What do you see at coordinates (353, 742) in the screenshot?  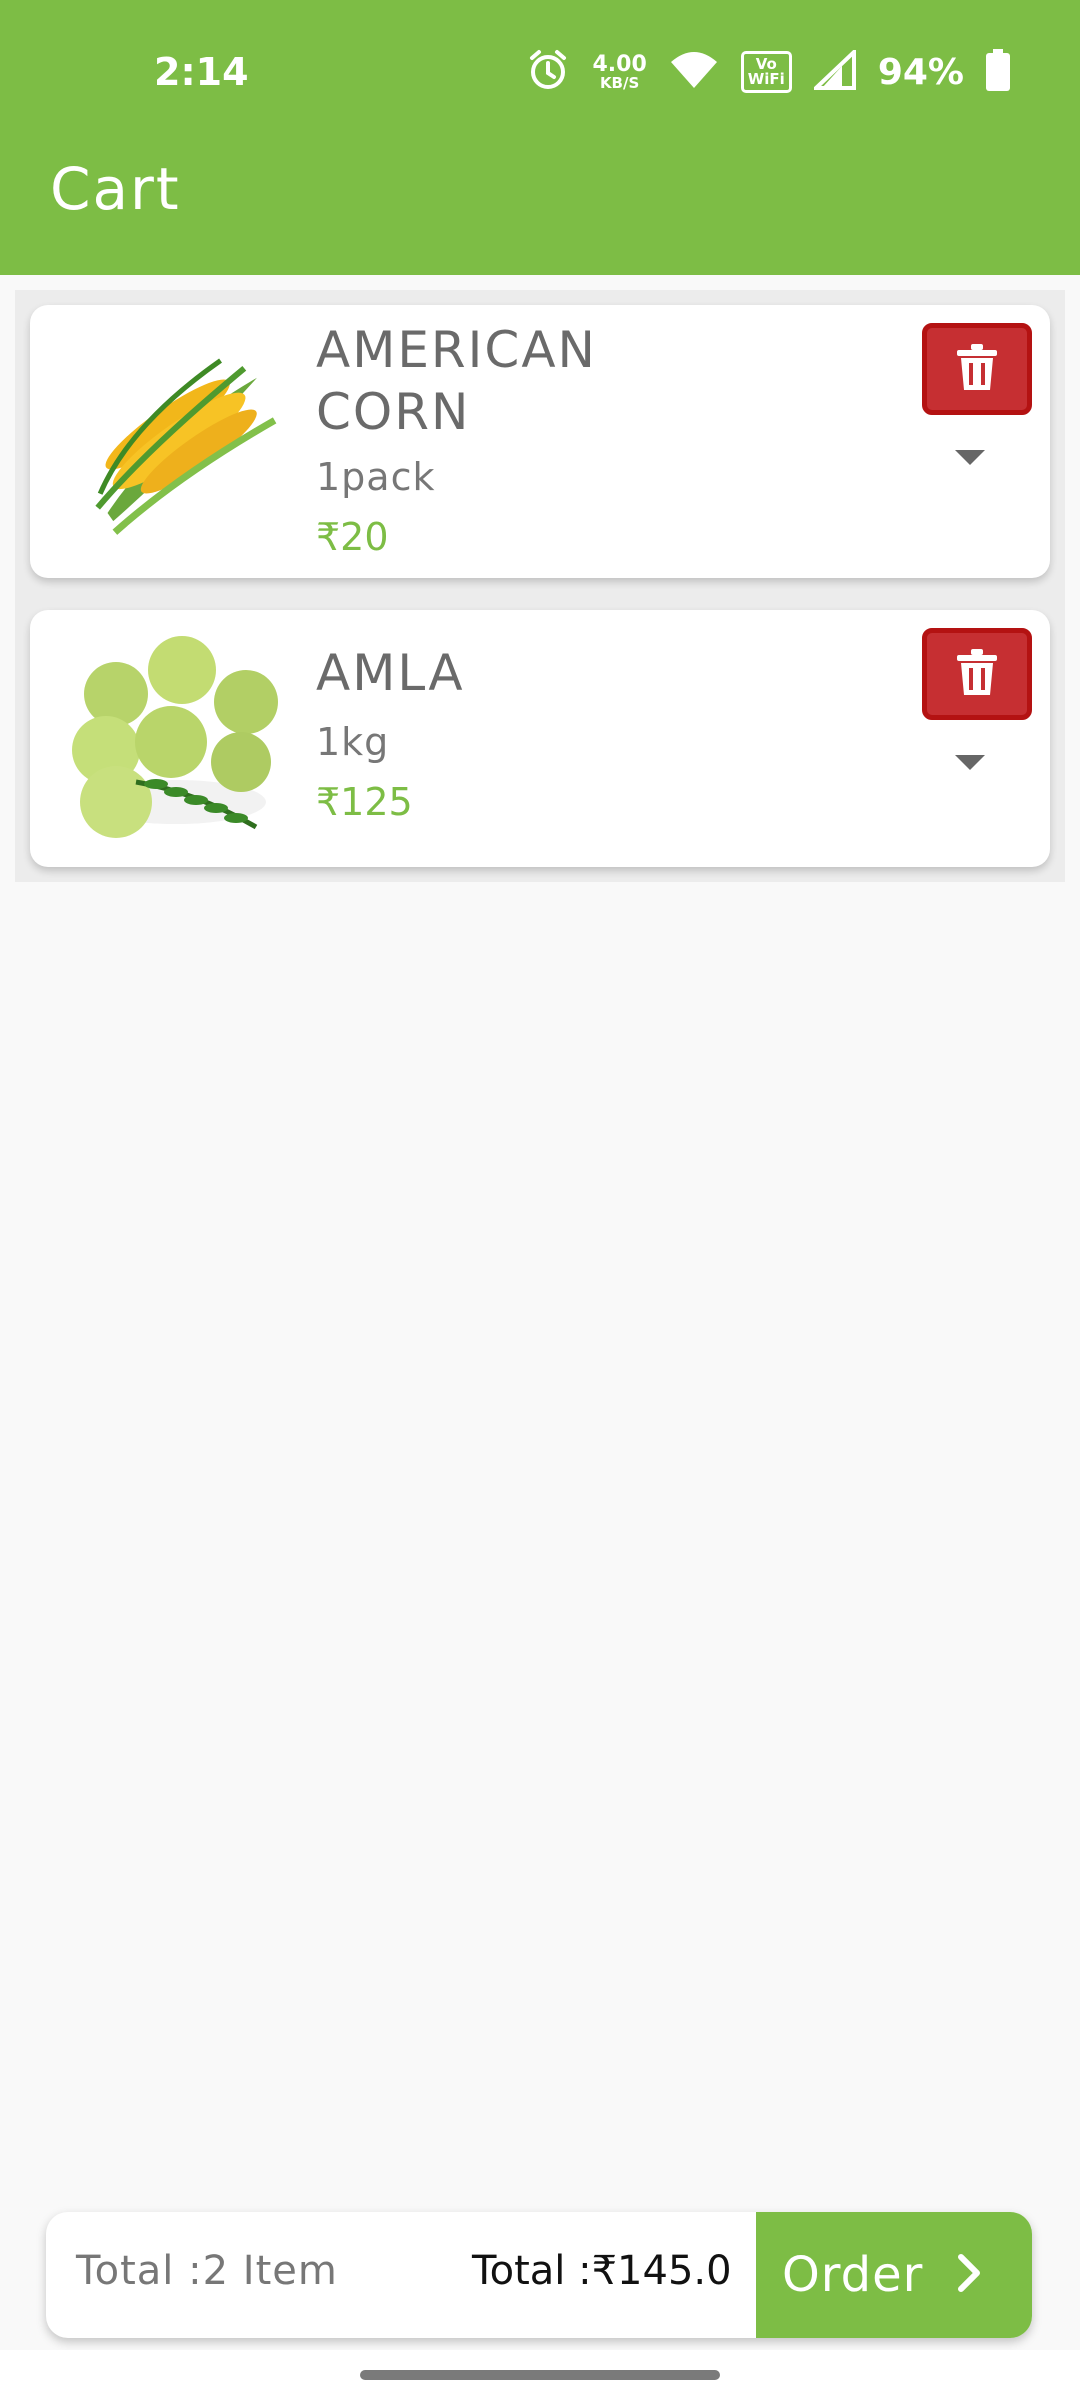 I see `item-quantity: 1kg` at bounding box center [353, 742].